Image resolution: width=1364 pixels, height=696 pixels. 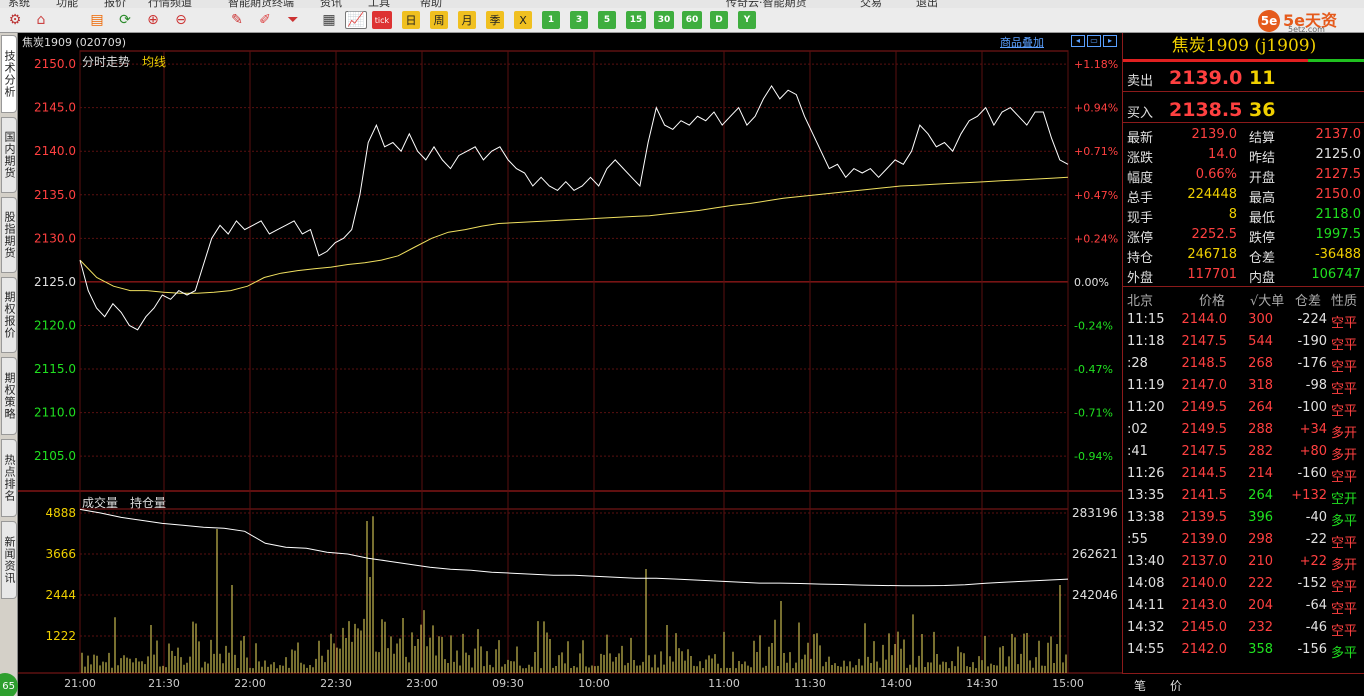 What do you see at coordinates (9, 155) in the screenshot?
I see `left-tab-1: 国内期货` at bounding box center [9, 155].